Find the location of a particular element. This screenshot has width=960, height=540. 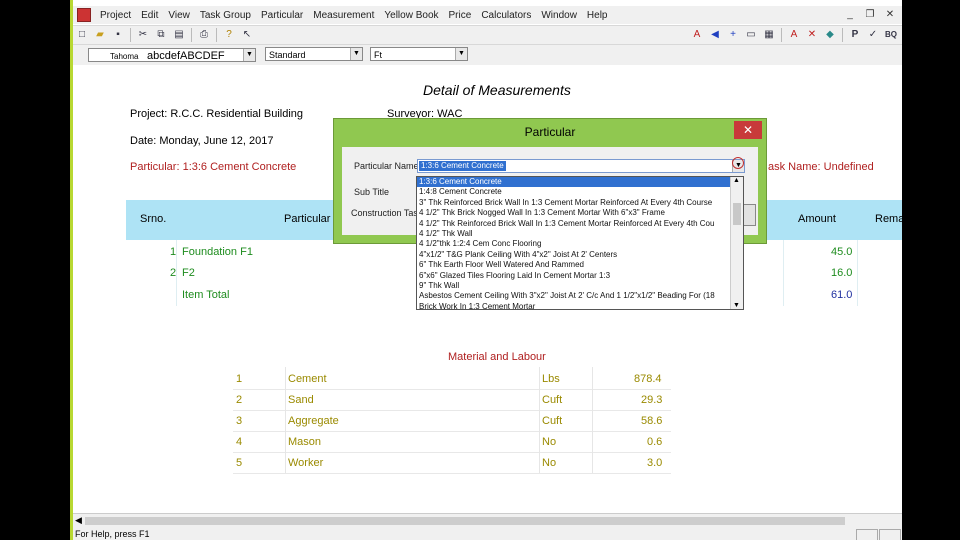

menu-view: View is located at coordinates (179, 15).